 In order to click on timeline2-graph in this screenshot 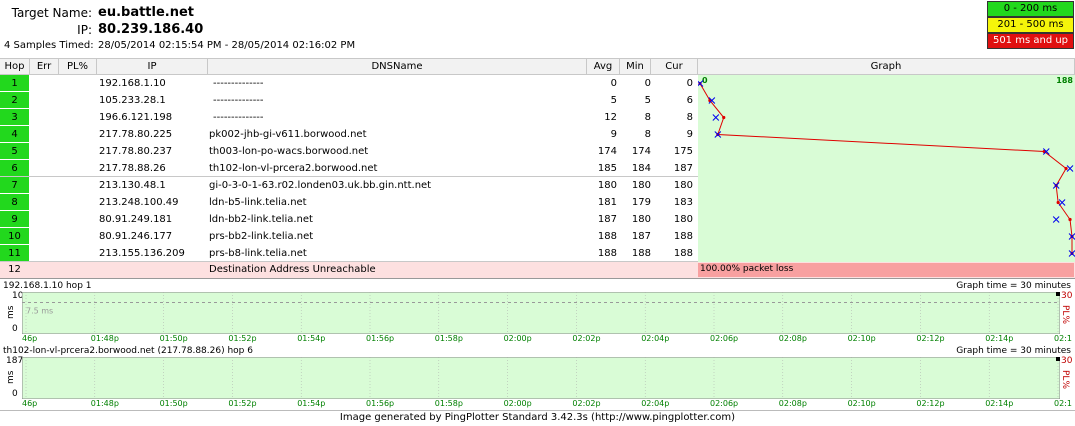, I will do `click(541, 378)`.